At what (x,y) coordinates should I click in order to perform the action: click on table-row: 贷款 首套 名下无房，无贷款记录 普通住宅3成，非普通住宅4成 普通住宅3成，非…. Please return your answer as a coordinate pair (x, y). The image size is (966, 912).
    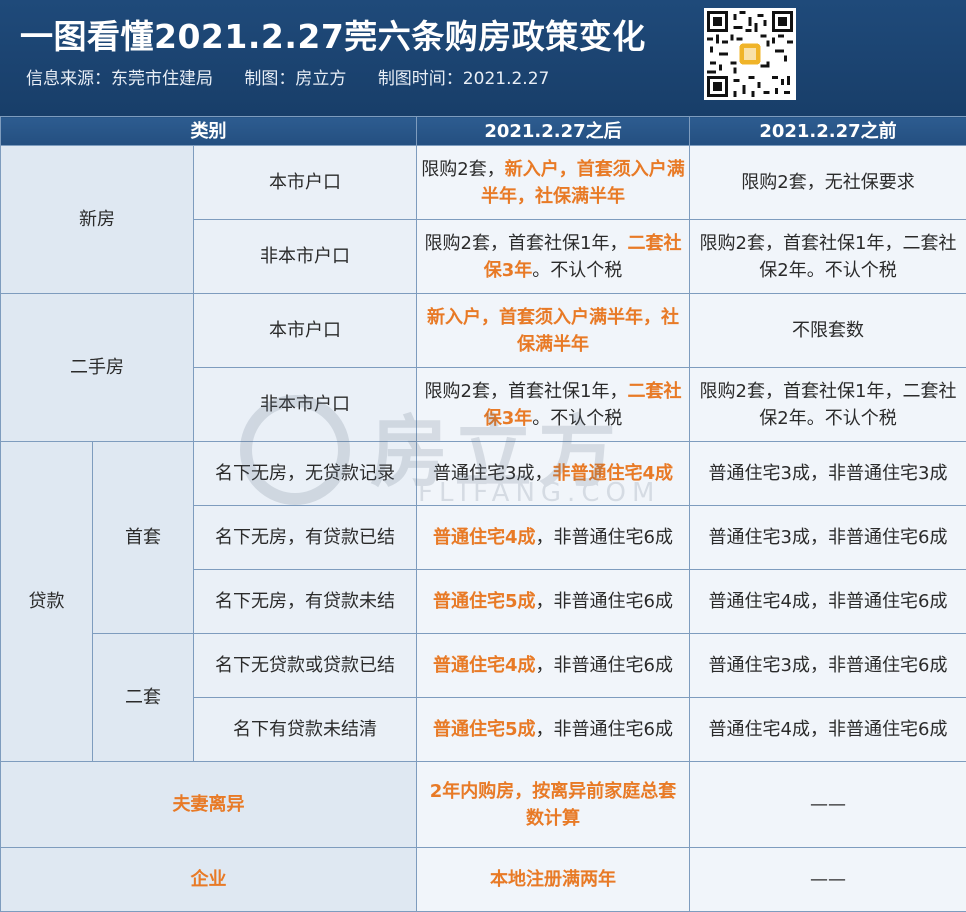
    Looking at the image, I should click on (483, 474).